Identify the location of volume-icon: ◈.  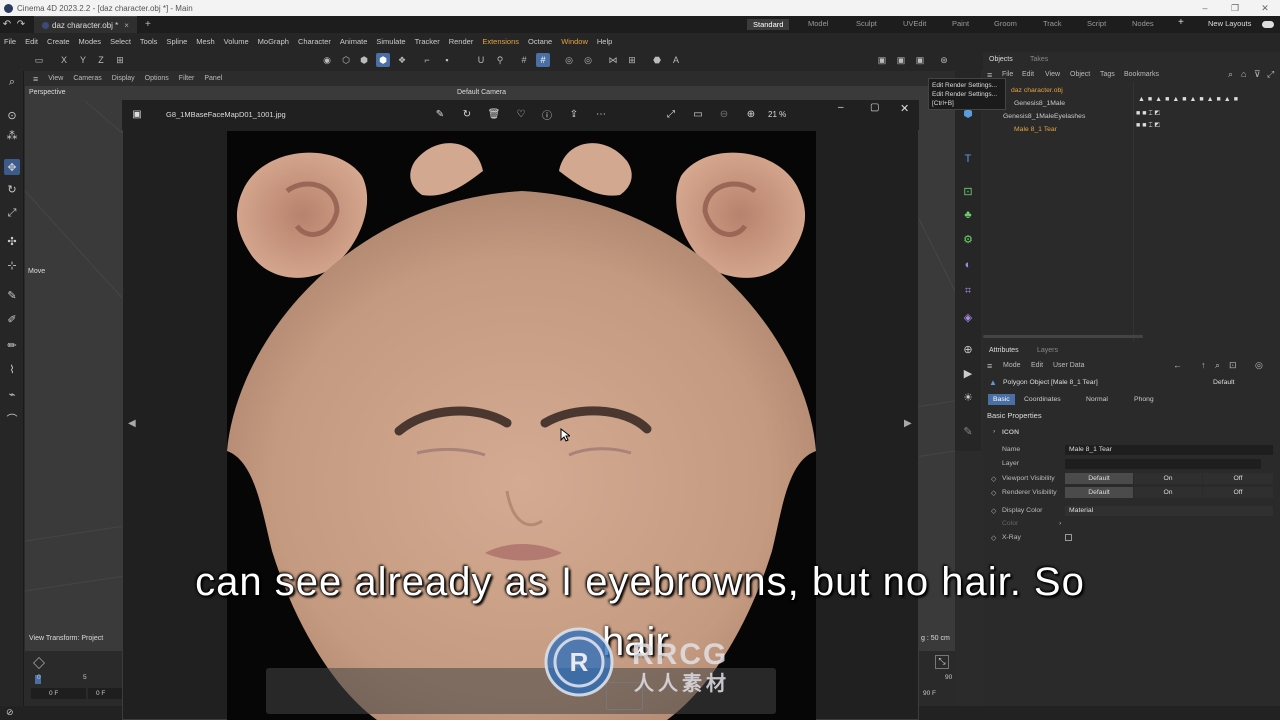
(968, 317).